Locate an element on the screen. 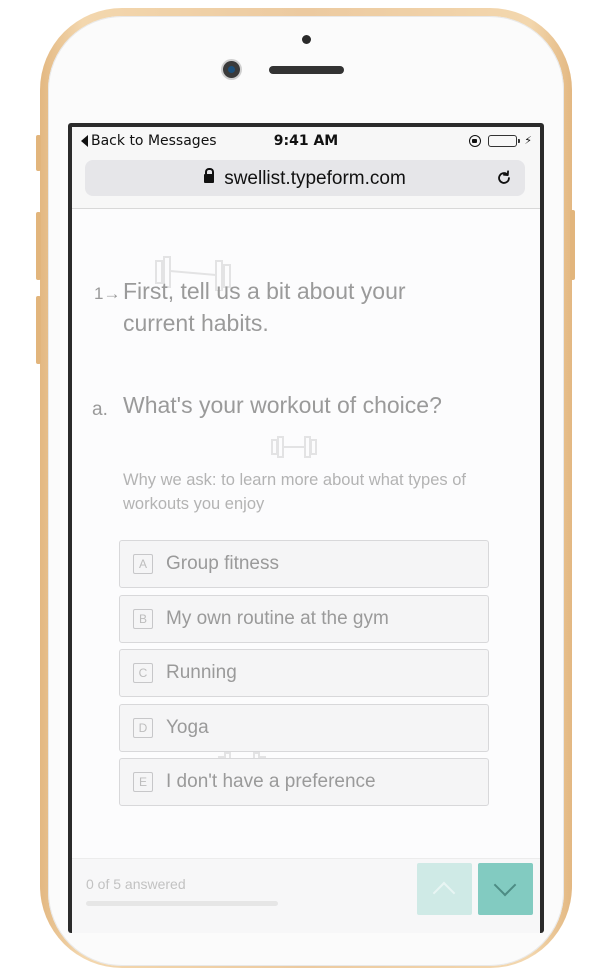  url-display: swellist.typeform.com is located at coordinates (305, 179).